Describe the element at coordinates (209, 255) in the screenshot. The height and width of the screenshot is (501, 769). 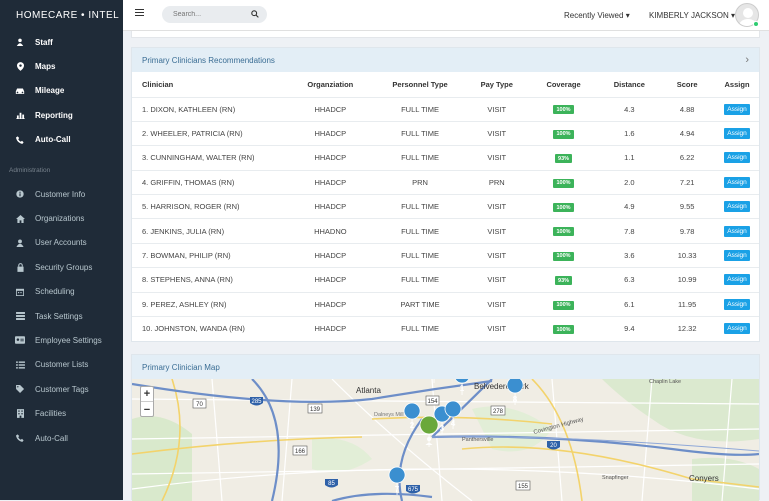
I see `clinician-cell: 7. BOWMAN, PHILIP (RN)` at that location.